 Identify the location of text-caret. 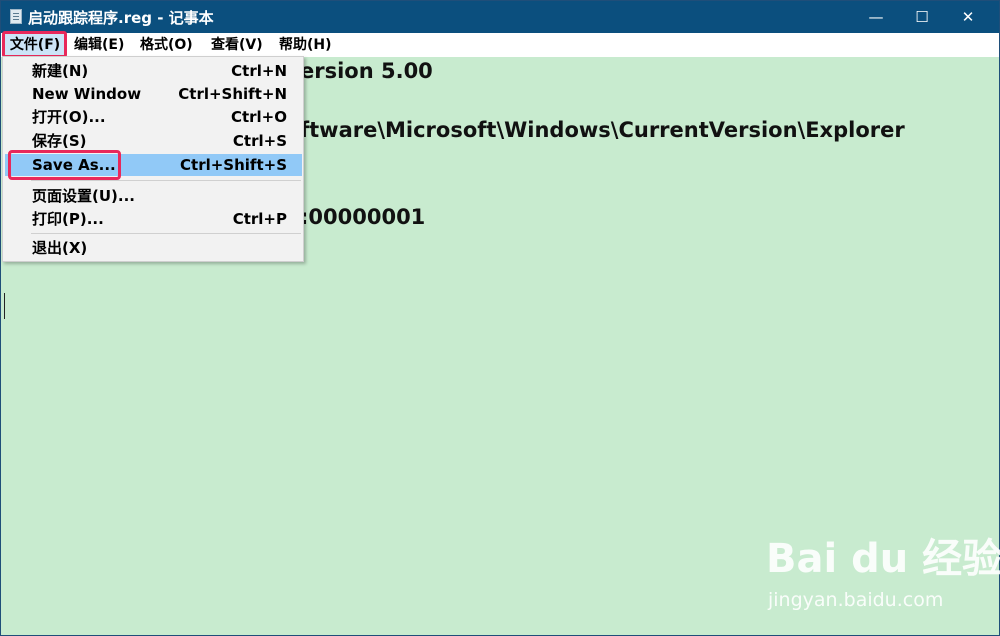
(4, 306).